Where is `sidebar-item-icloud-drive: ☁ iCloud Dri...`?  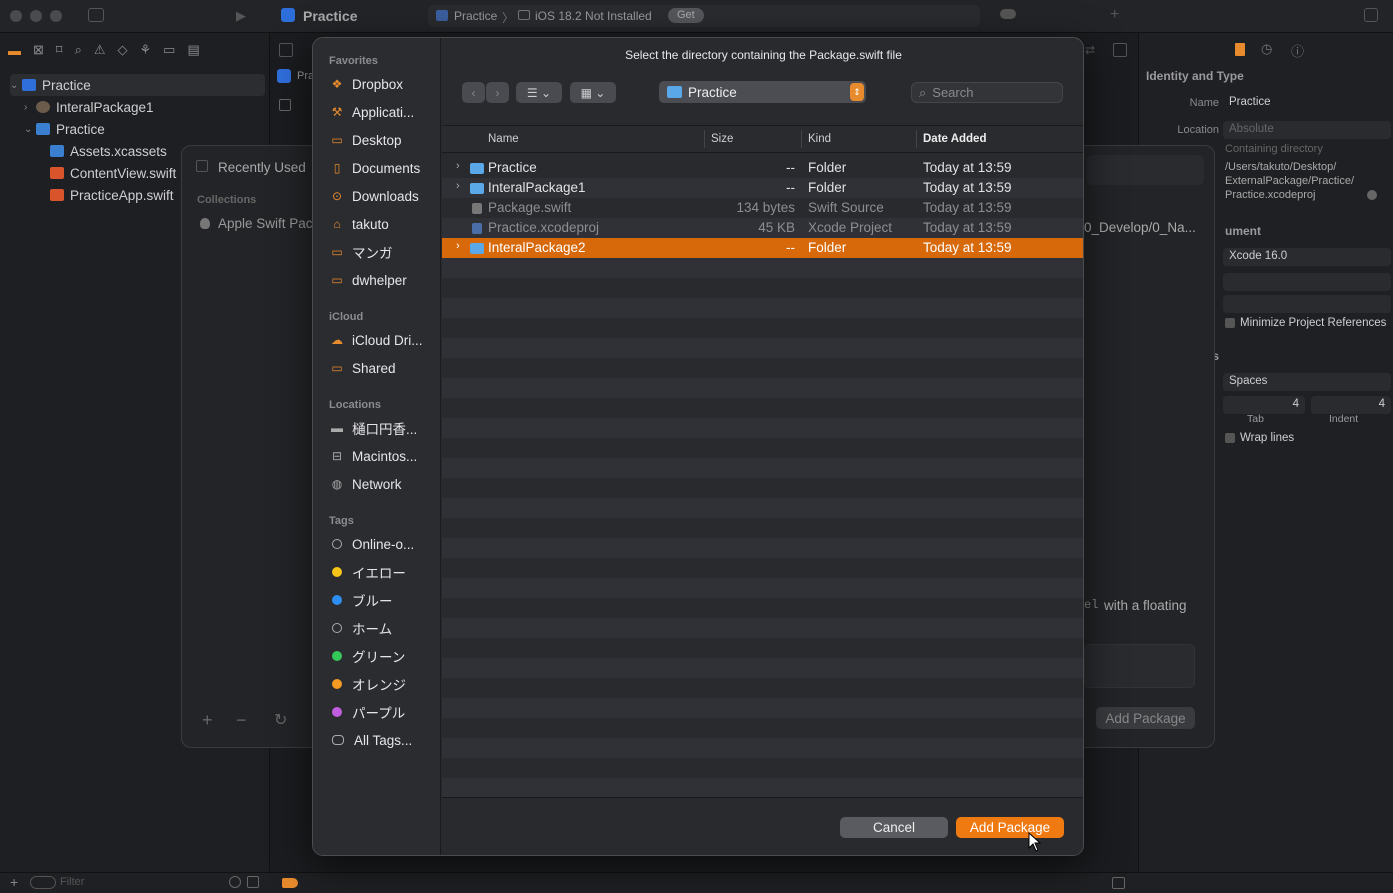 sidebar-item-icloud-drive: ☁ iCloud Dri... is located at coordinates (384, 340).